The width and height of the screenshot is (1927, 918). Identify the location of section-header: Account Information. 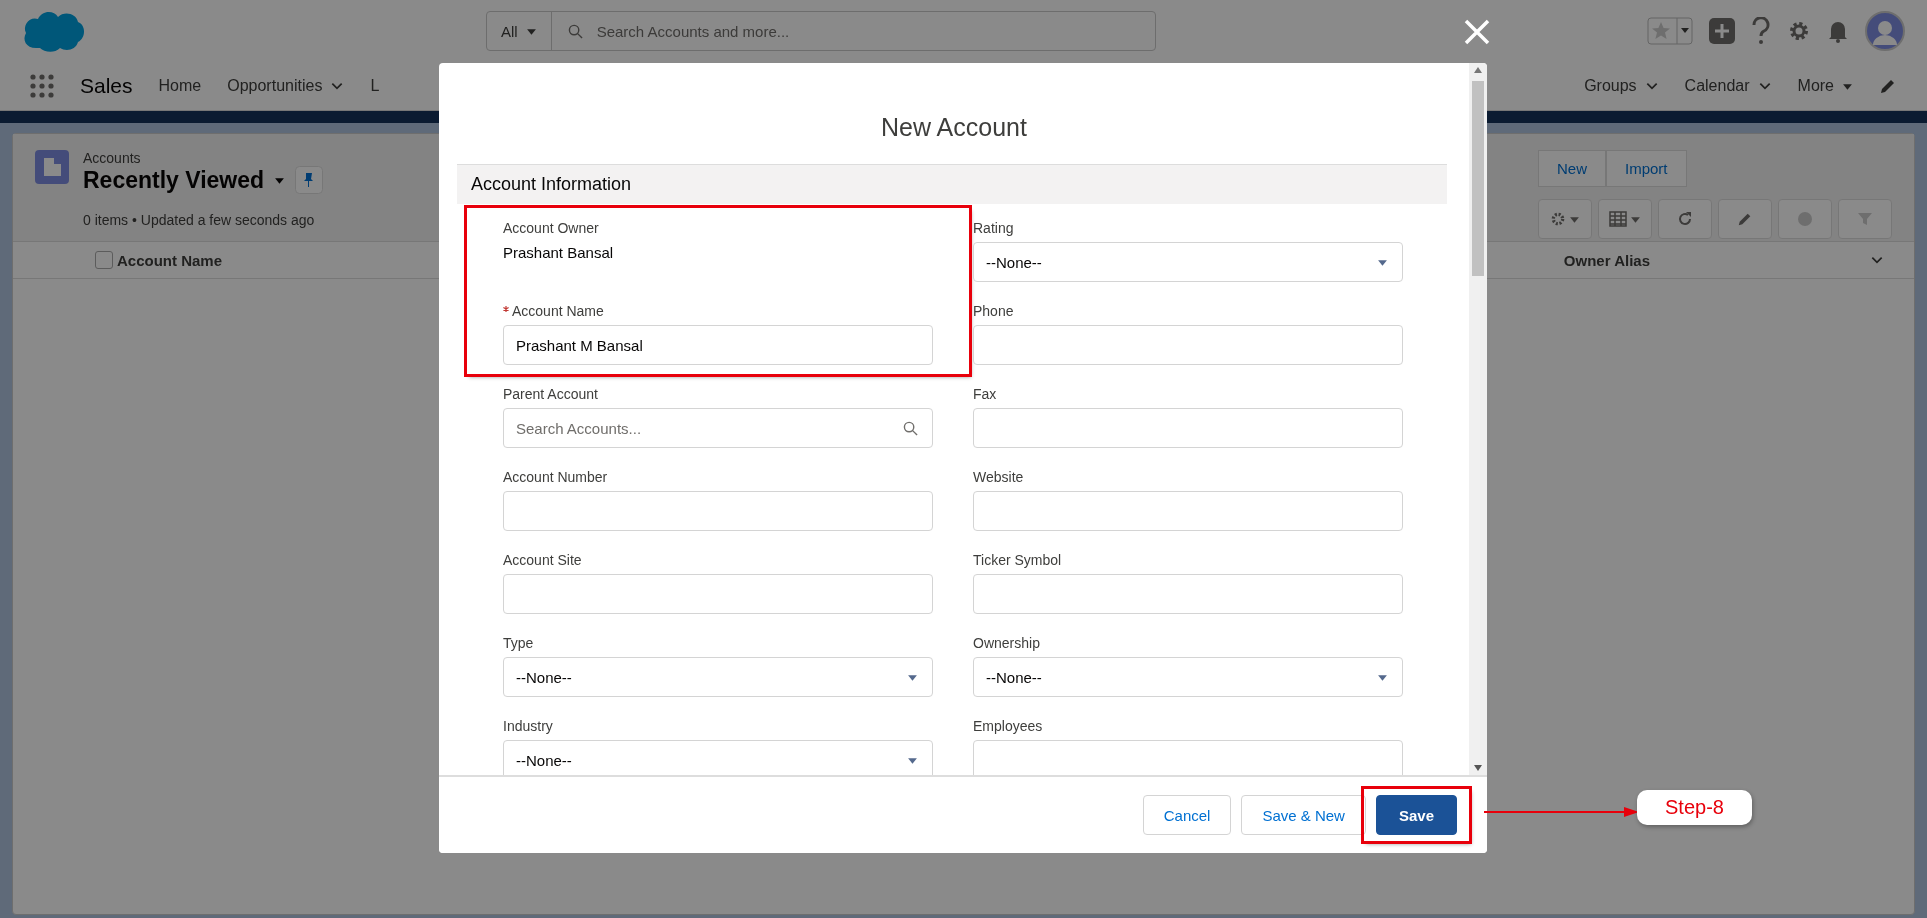
(952, 184).